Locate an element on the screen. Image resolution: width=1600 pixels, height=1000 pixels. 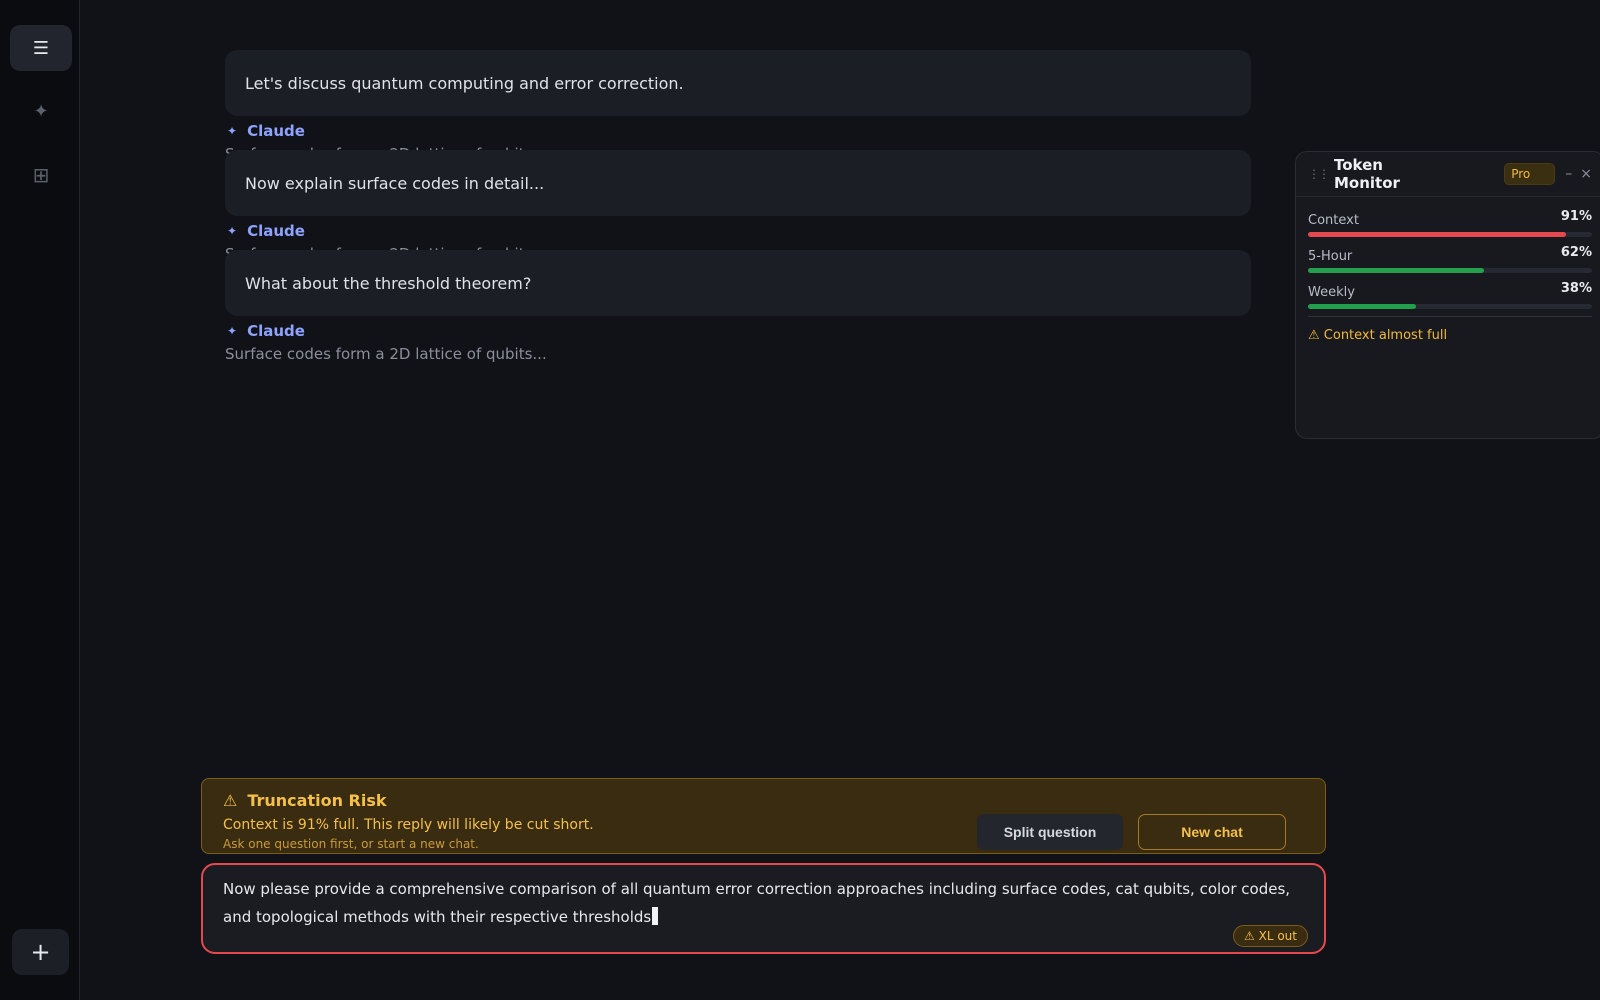
warning-icon: ⚠ is located at coordinates (230, 800).